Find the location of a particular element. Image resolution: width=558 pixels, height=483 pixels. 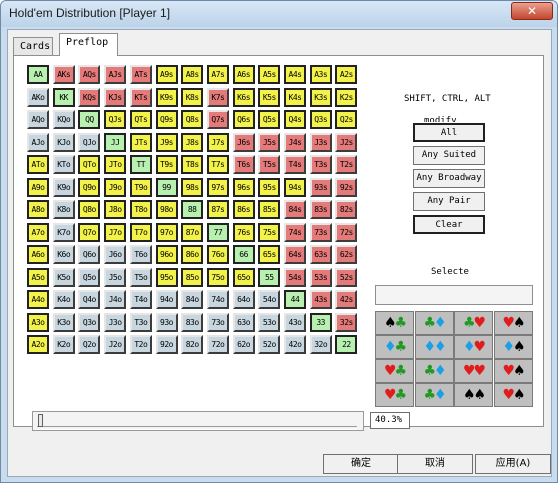

hand-cell-64s: 64s is located at coordinates (295, 254).